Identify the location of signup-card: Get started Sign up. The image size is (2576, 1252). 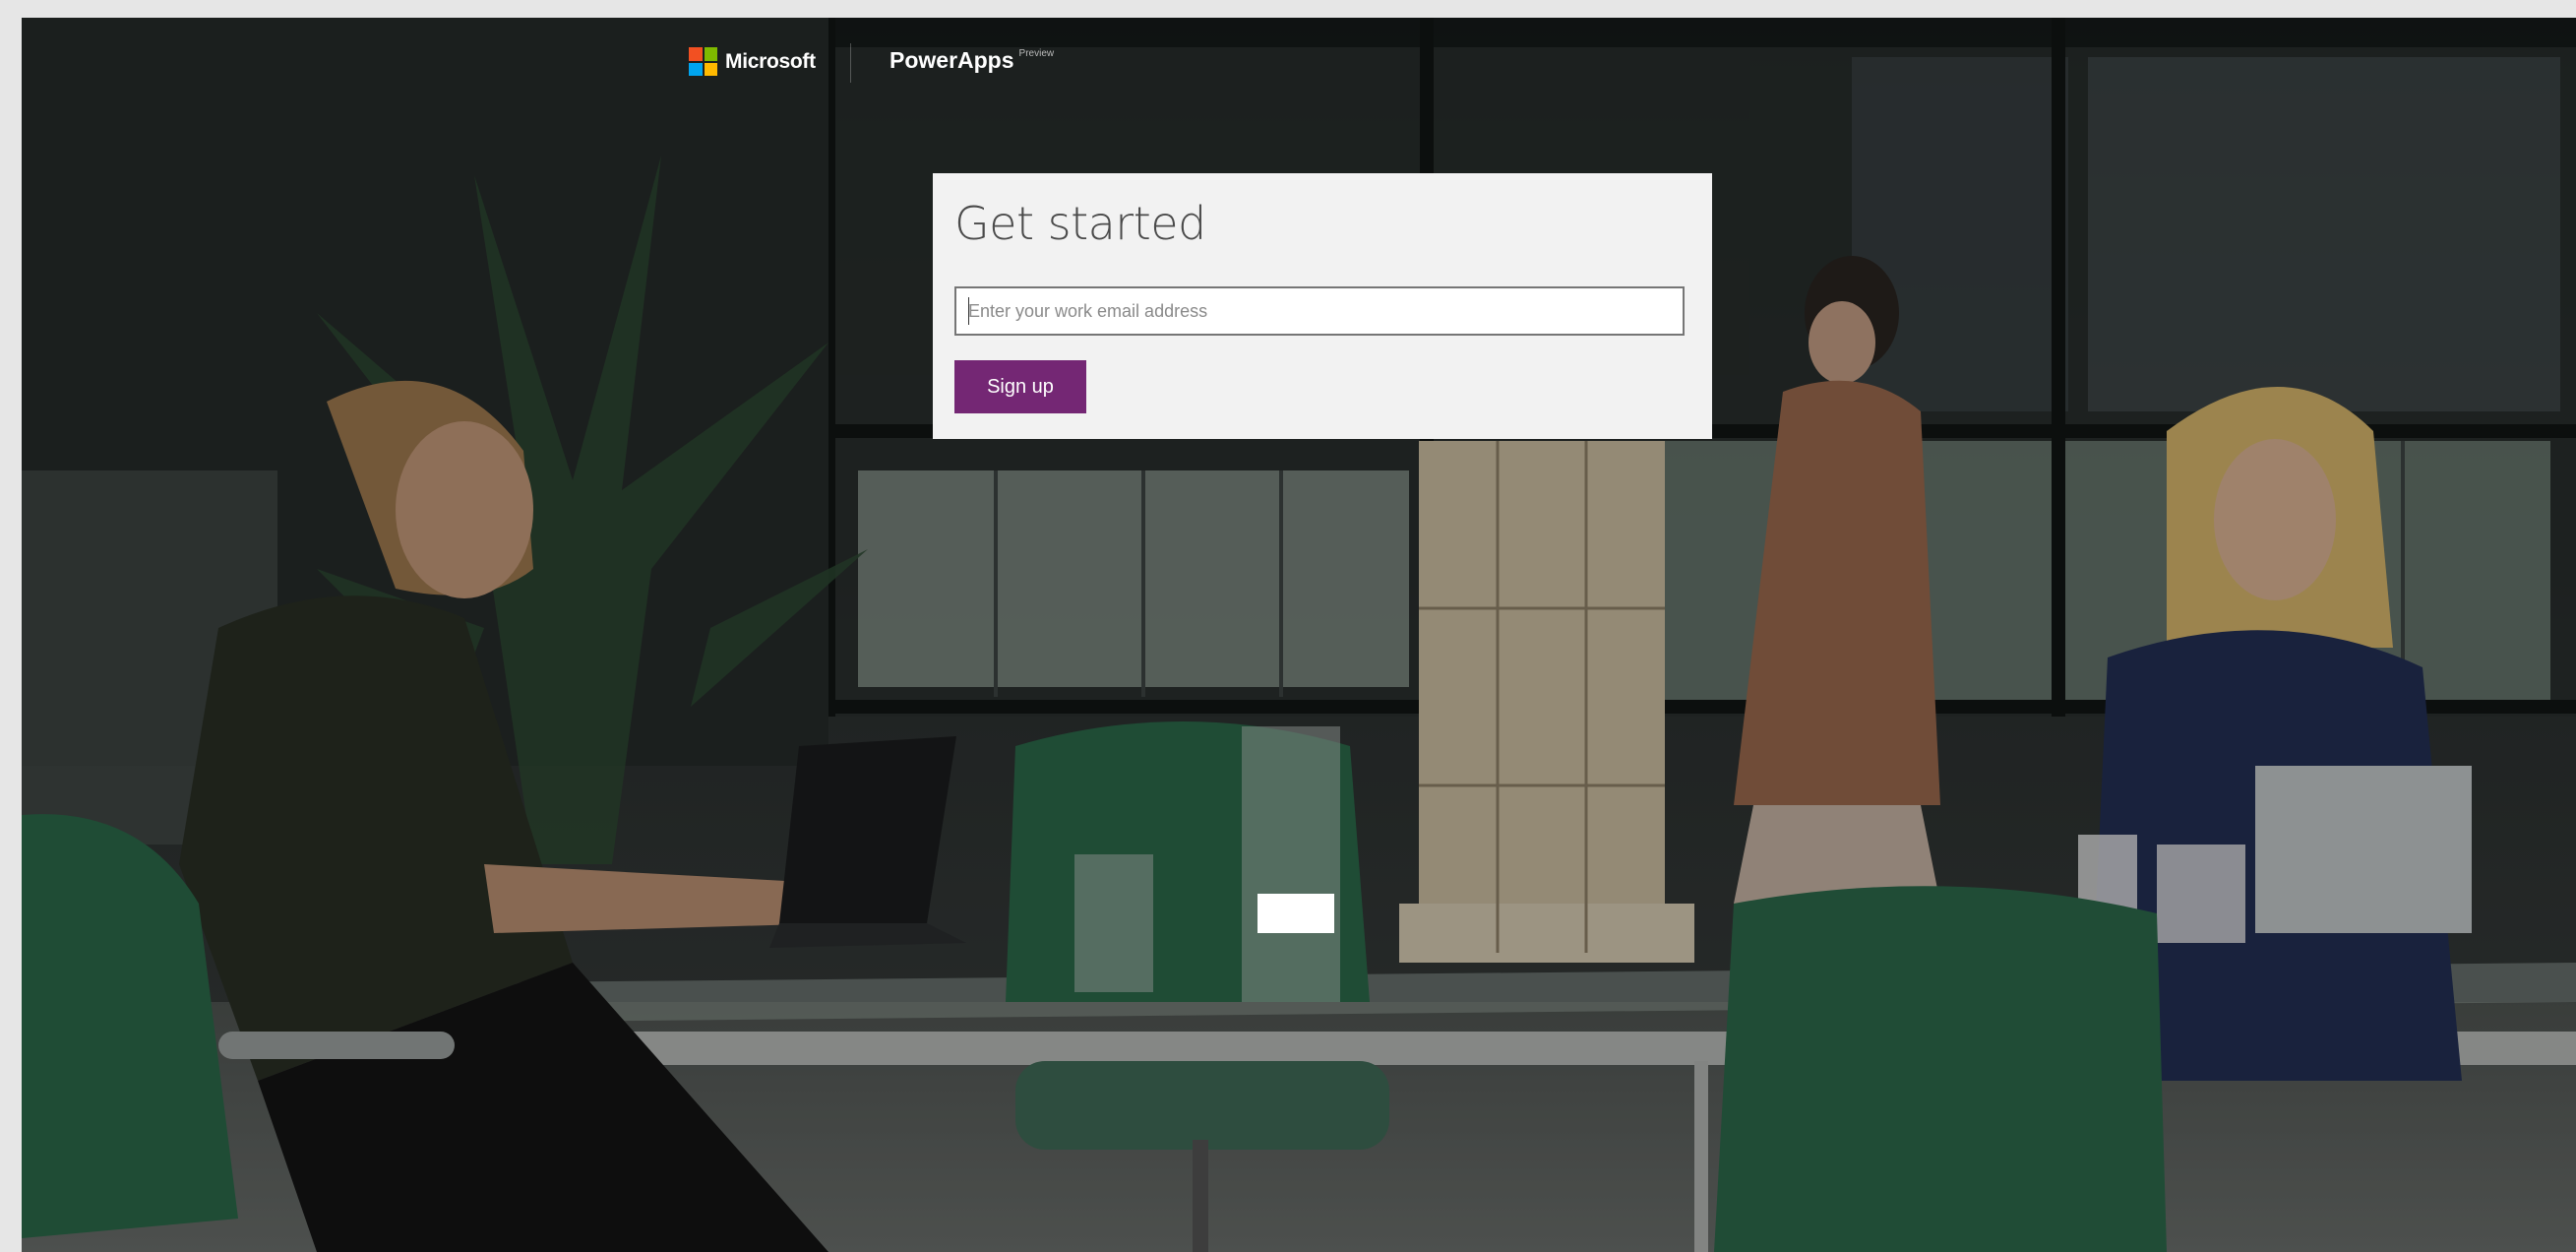
(1322, 306).